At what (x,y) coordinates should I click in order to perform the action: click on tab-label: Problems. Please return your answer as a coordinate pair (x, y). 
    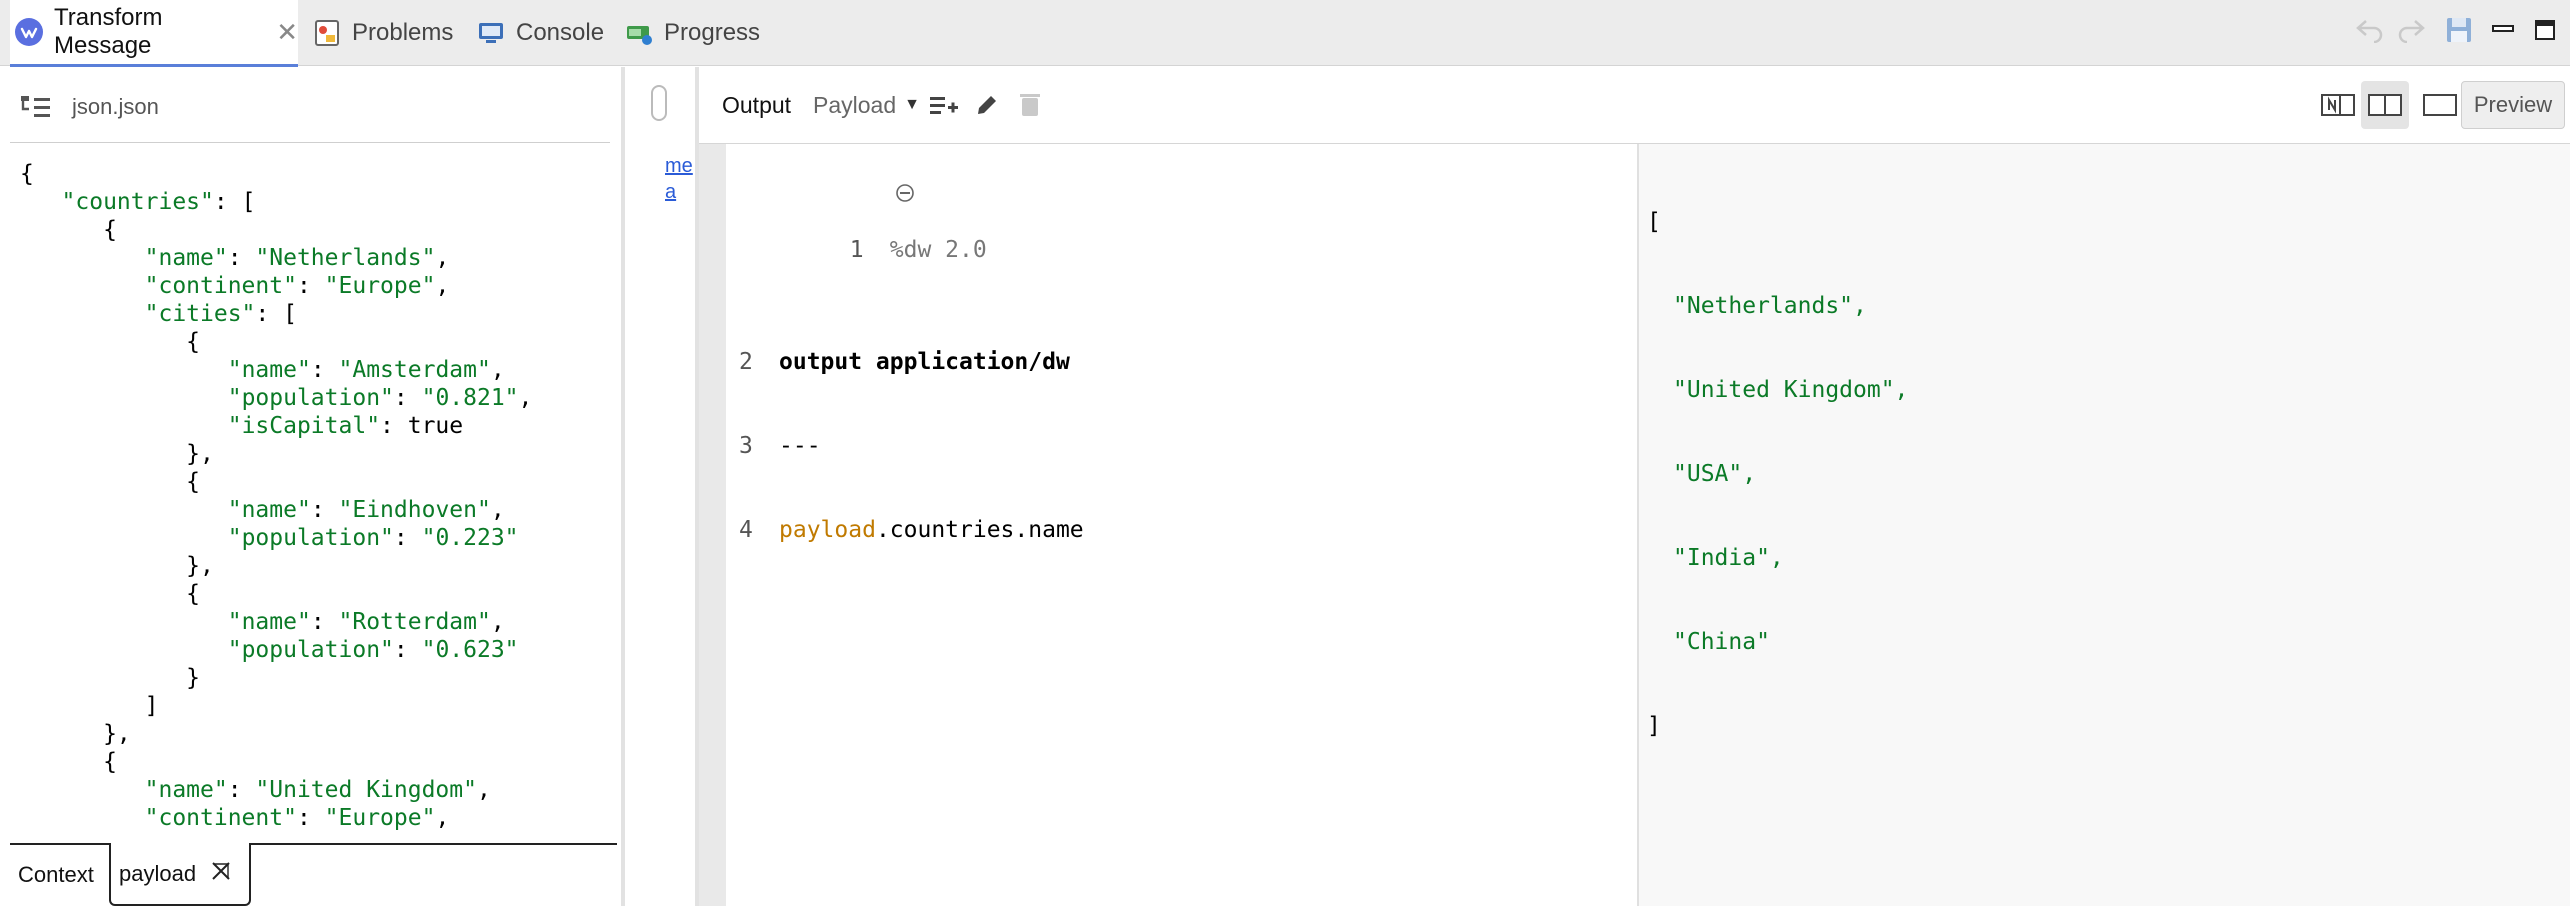
    Looking at the image, I should click on (403, 32).